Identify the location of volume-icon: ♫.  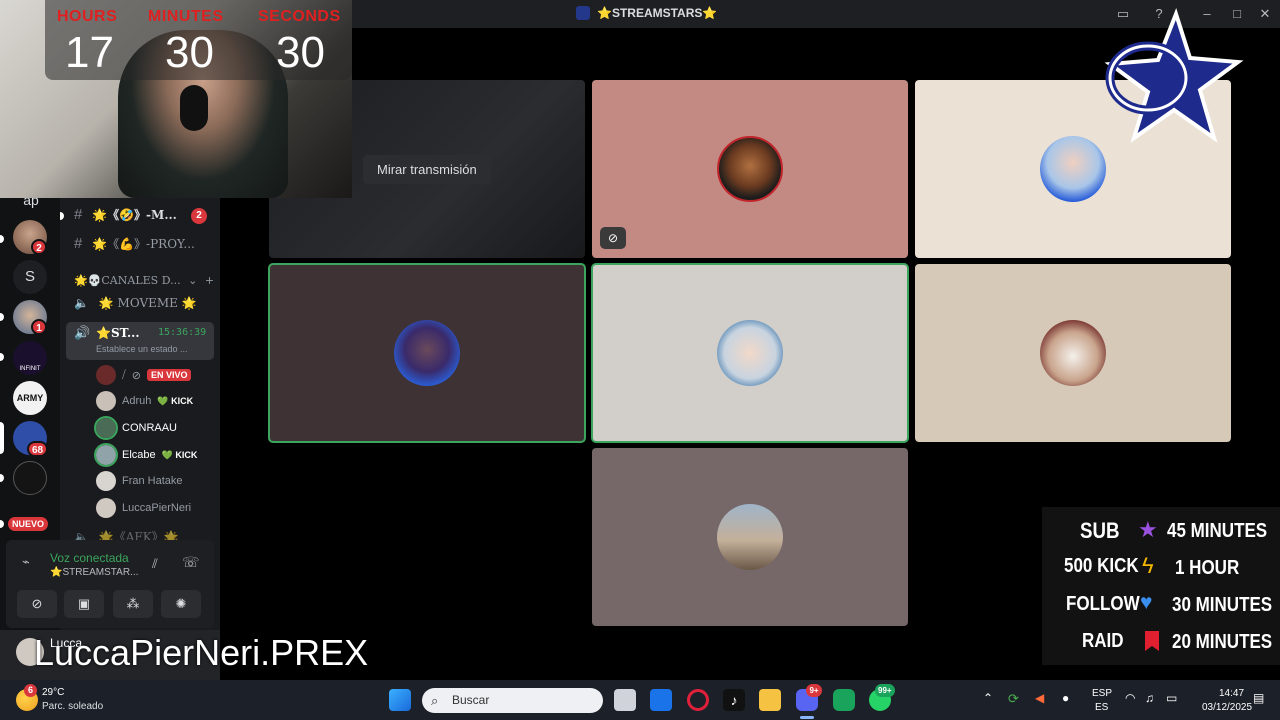
(1149, 698).